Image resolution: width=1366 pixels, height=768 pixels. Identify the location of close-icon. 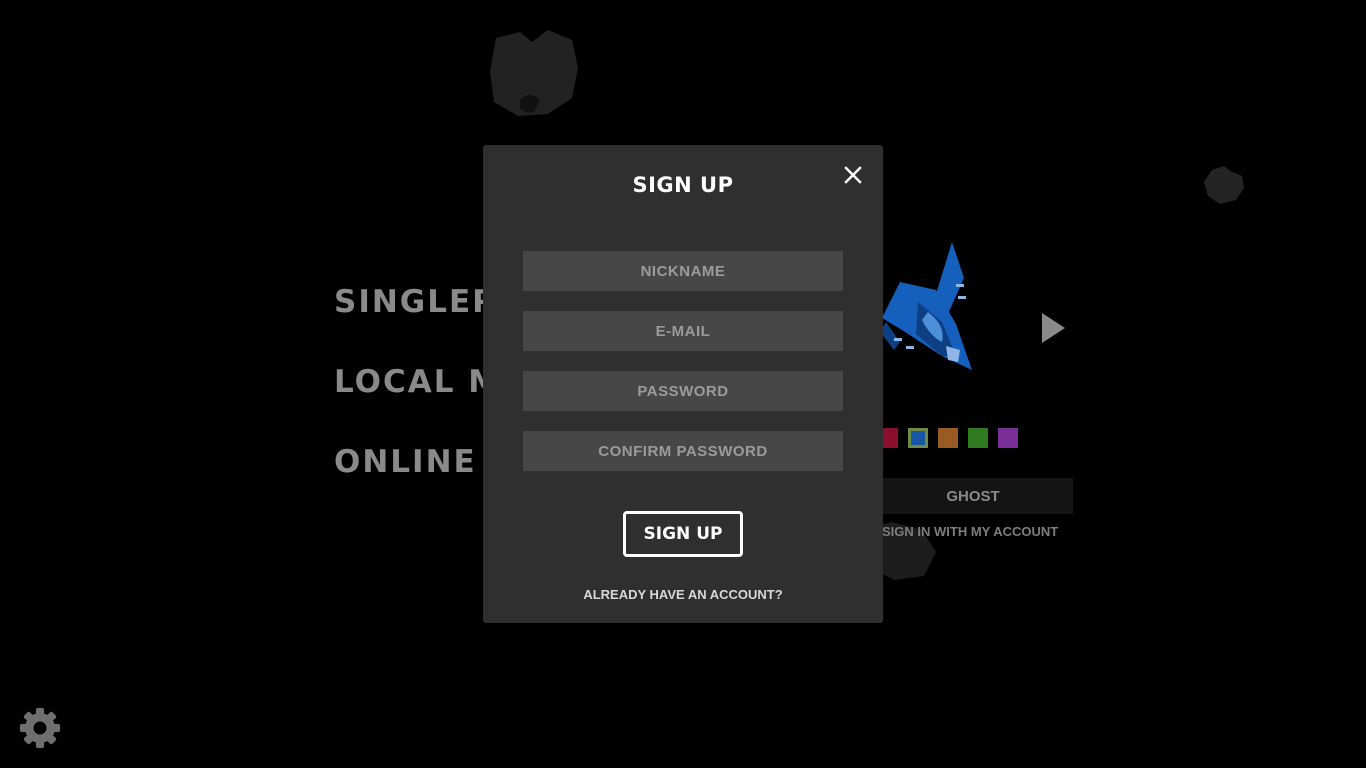
(853, 175).